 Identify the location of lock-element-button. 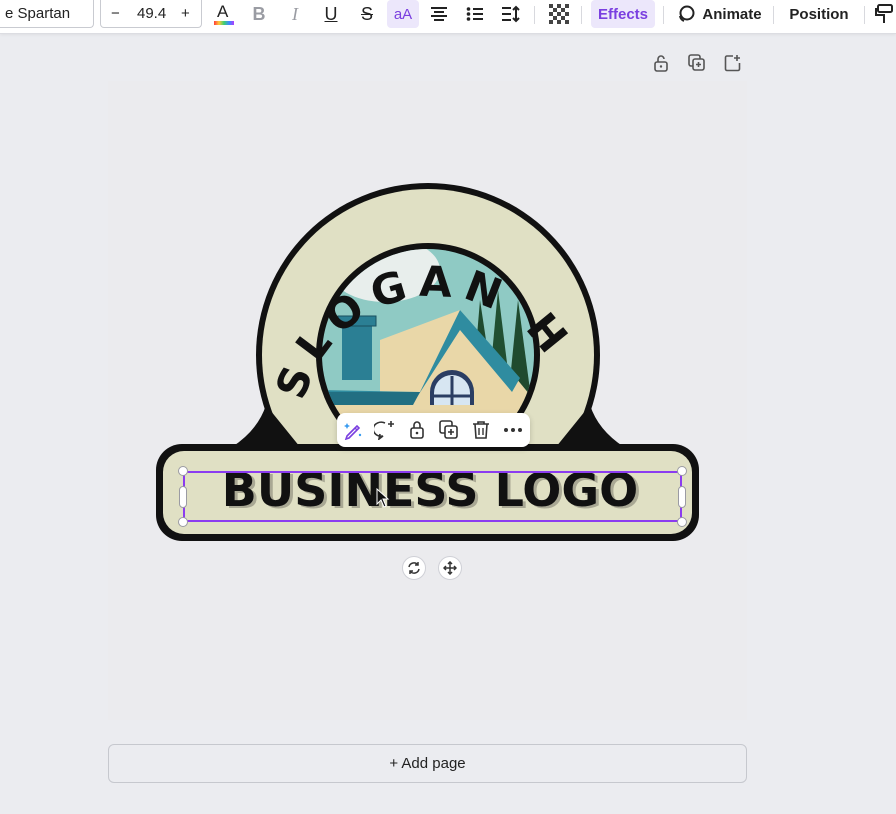
(417, 430).